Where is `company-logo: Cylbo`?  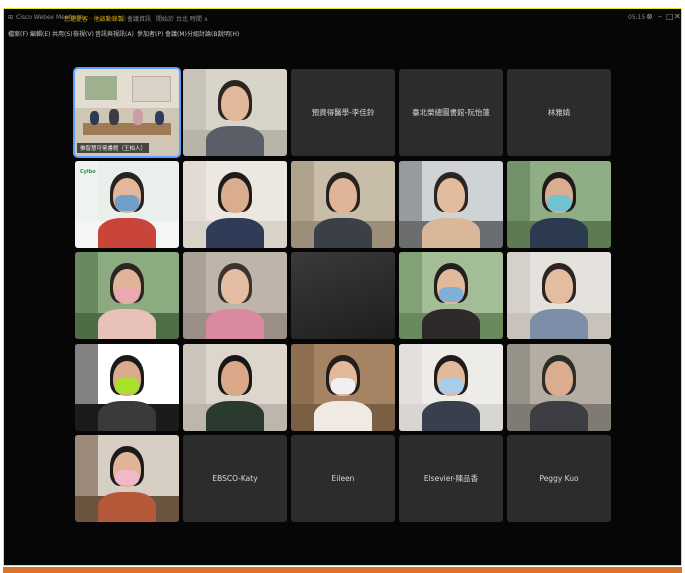 company-logo: Cylbo is located at coordinates (88, 171).